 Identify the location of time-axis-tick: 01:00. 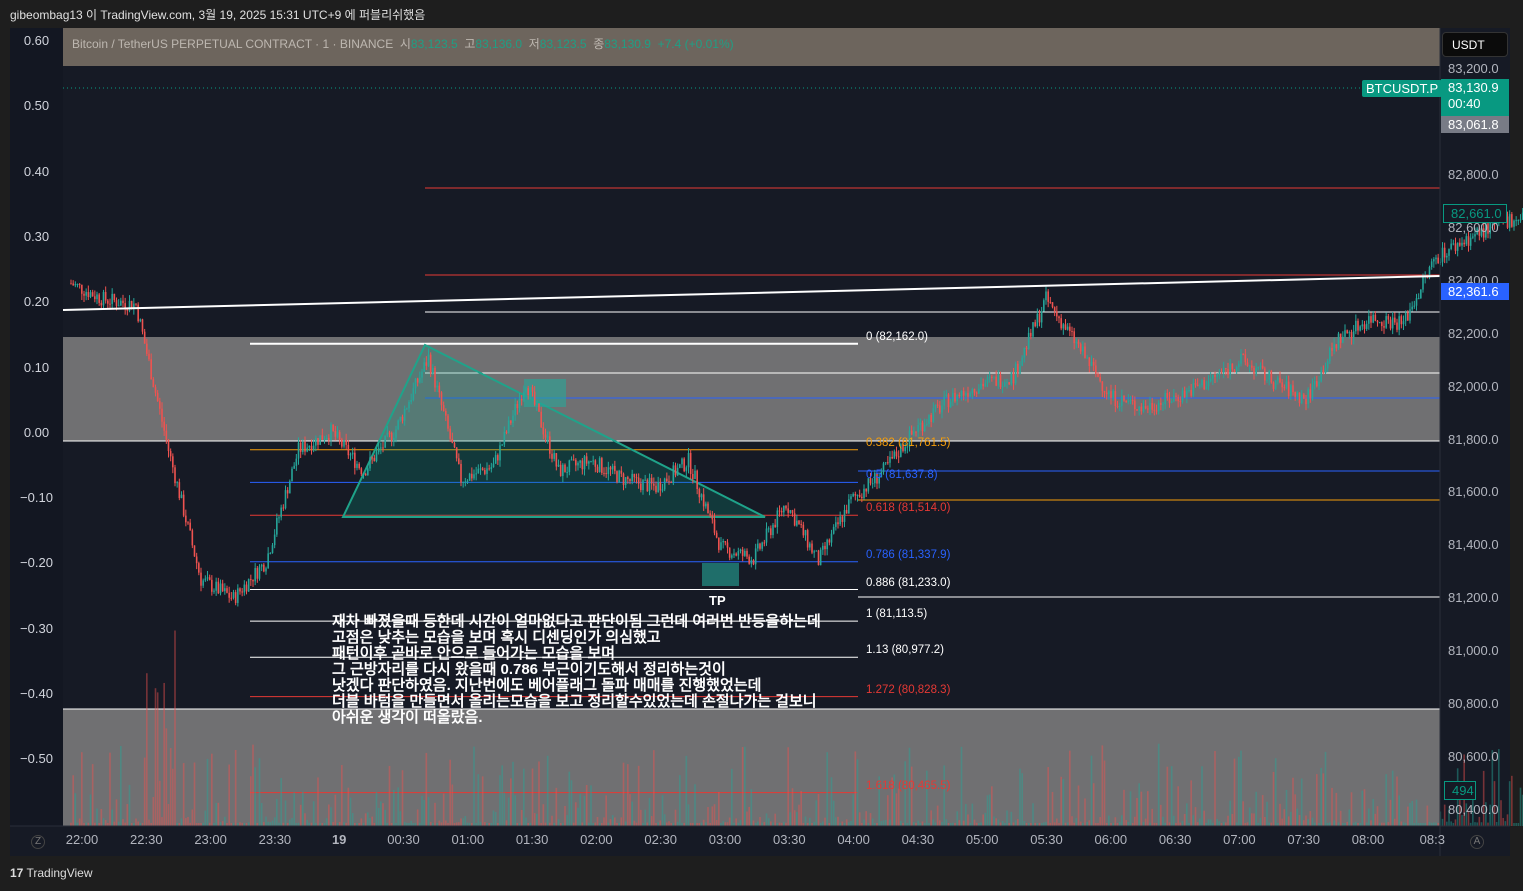
(468, 839).